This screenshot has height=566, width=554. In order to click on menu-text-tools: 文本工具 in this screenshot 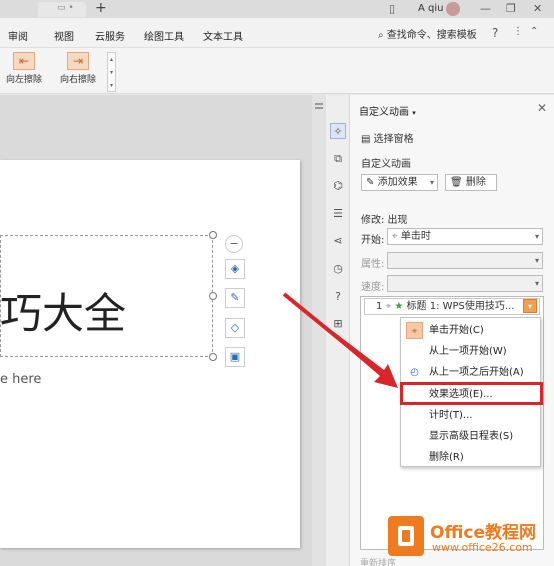, I will do `click(223, 35)`.